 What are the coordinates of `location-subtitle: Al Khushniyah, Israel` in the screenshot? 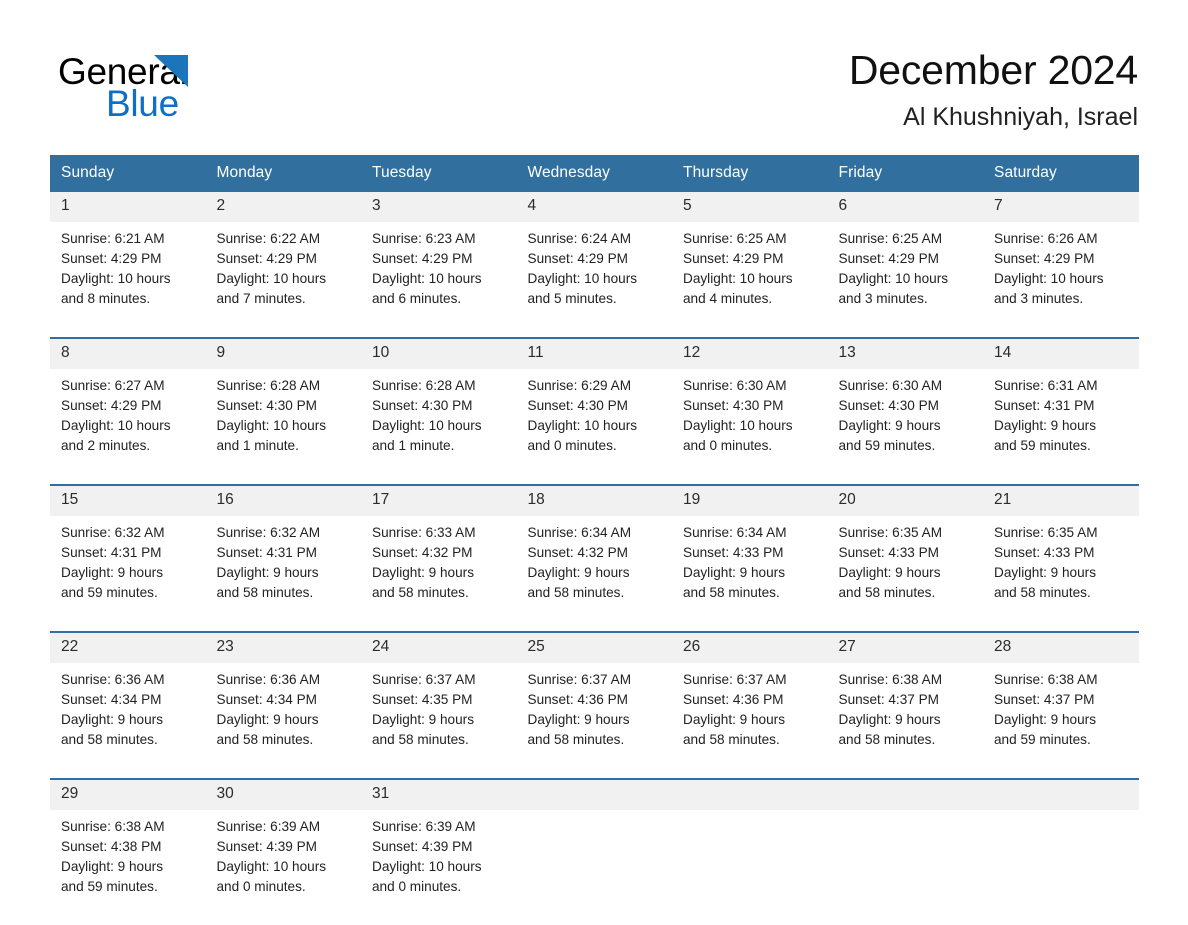 It's located at (1020, 117).